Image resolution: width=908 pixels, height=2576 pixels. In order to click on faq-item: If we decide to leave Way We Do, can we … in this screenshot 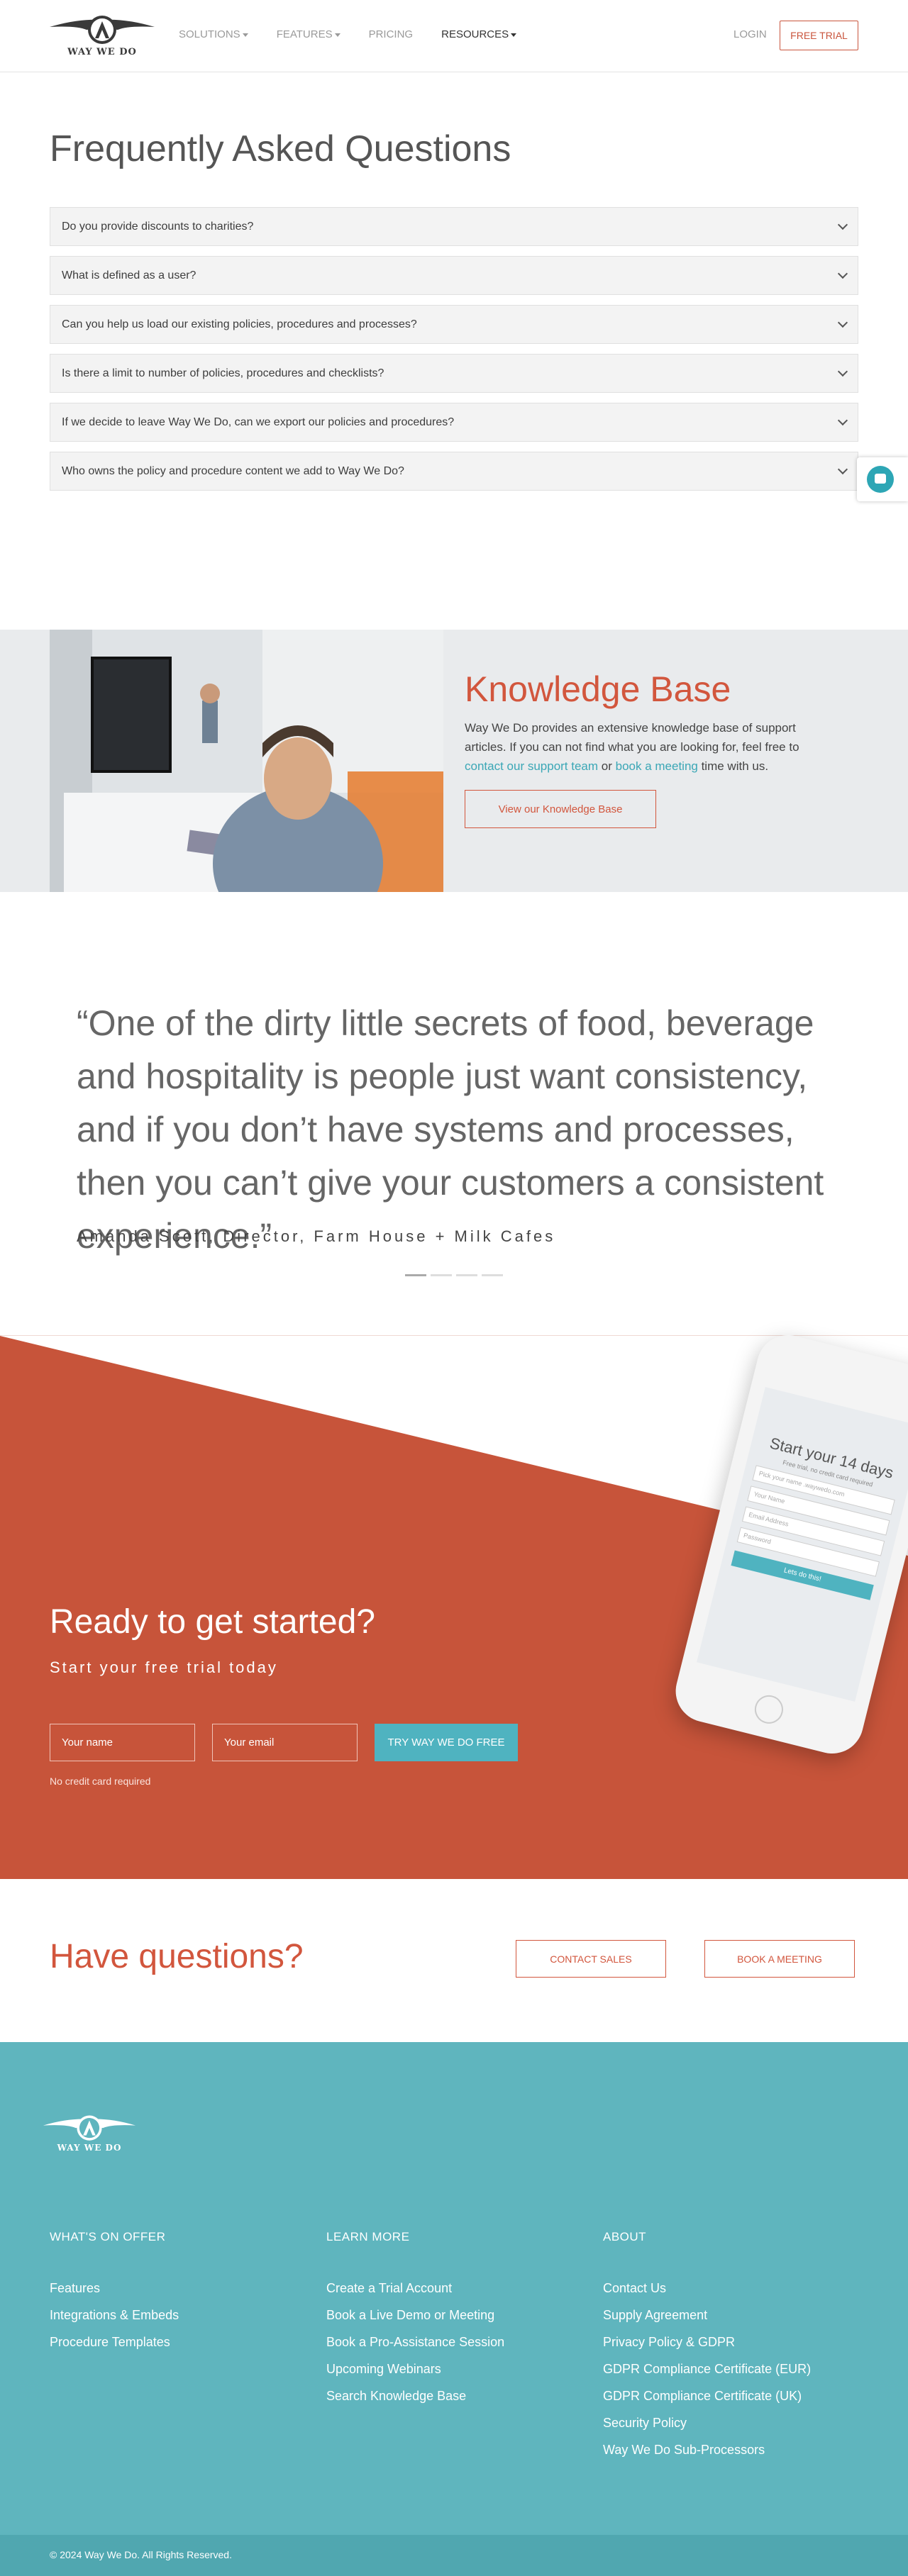, I will do `click(454, 422)`.